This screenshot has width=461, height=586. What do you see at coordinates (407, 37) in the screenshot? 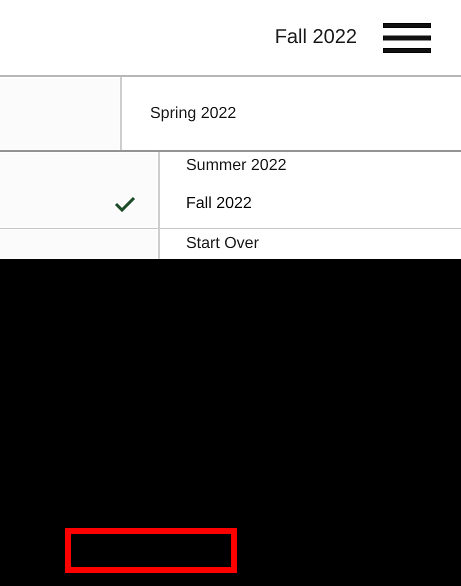
I see `menu-icon` at bounding box center [407, 37].